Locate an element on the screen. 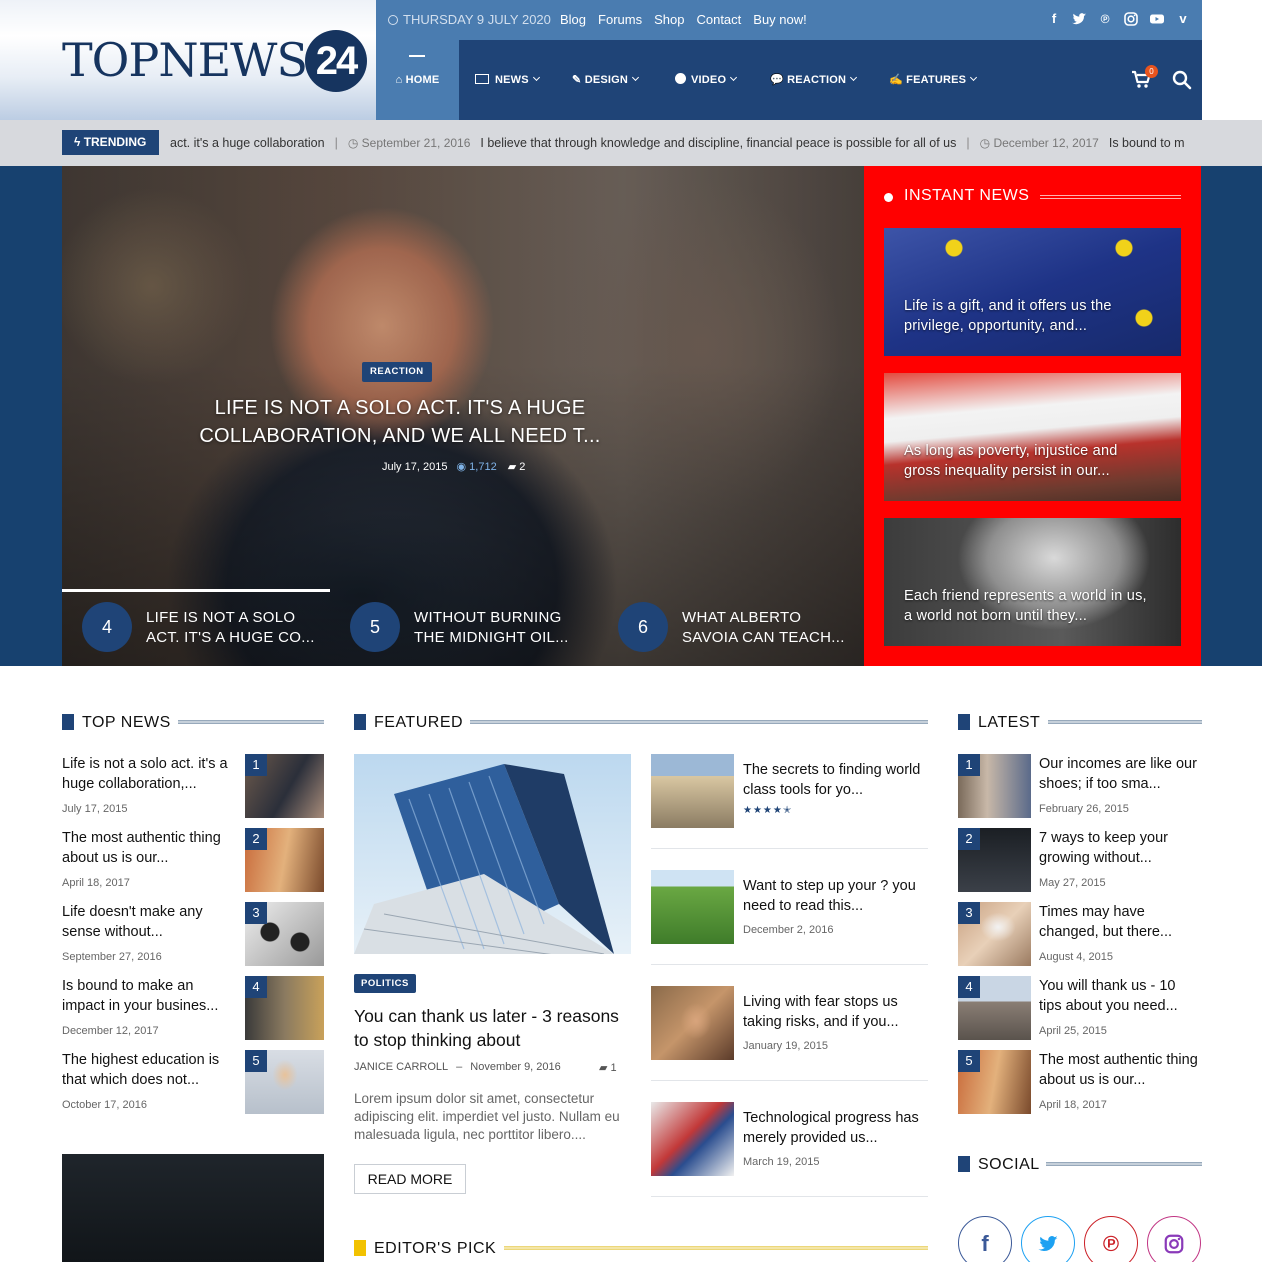 The width and height of the screenshot is (1262, 1262). featured-item-date: March 19, 2015 is located at coordinates (781, 1162).